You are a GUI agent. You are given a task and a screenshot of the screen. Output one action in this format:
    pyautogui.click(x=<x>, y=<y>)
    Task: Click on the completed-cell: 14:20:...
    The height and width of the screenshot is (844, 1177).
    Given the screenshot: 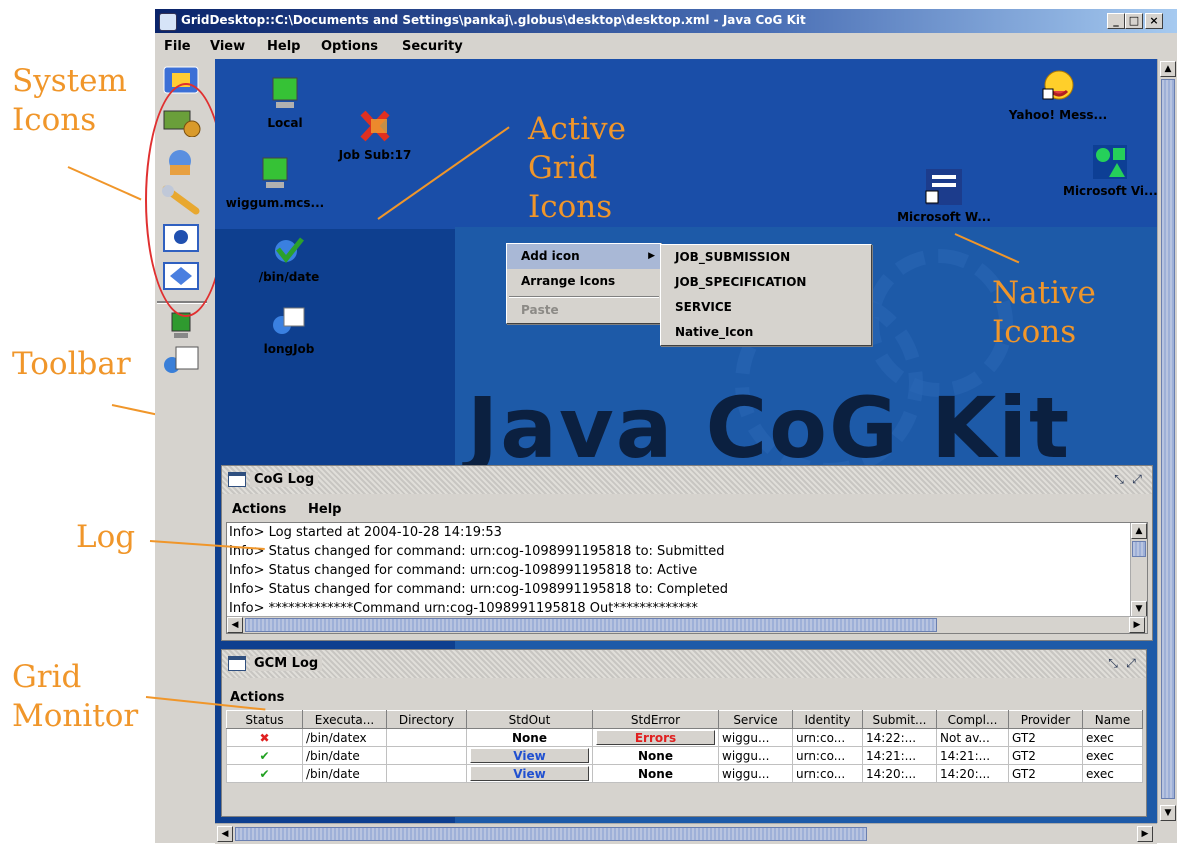 What is the action you would take?
    pyautogui.click(x=972, y=773)
    